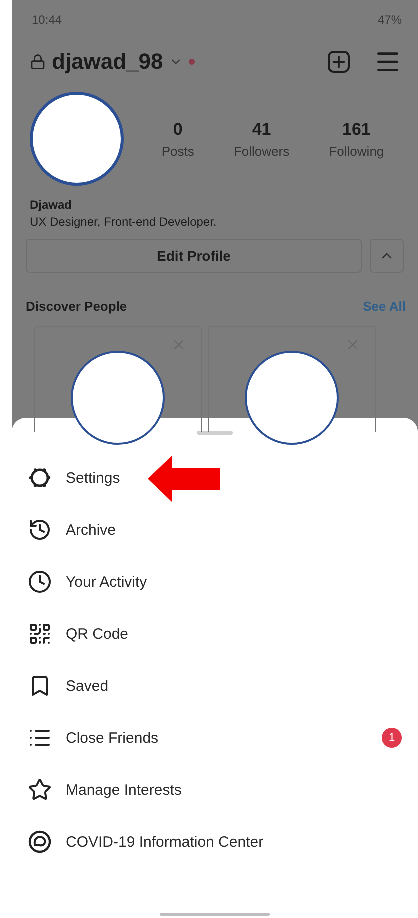 The image size is (418, 918). What do you see at coordinates (97, 634) in the screenshot?
I see `menu-item: QR Code` at bounding box center [97, 634].